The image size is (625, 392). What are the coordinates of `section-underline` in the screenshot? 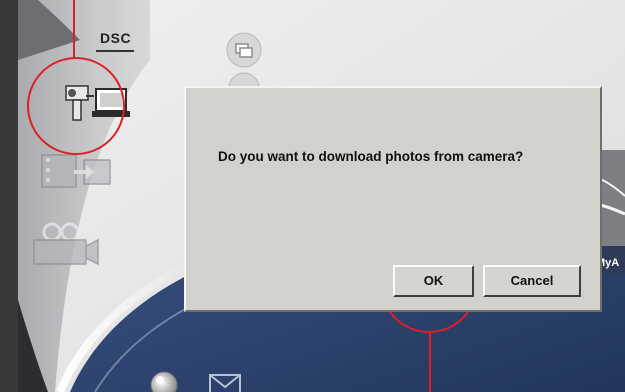 It's located at (115, 51).